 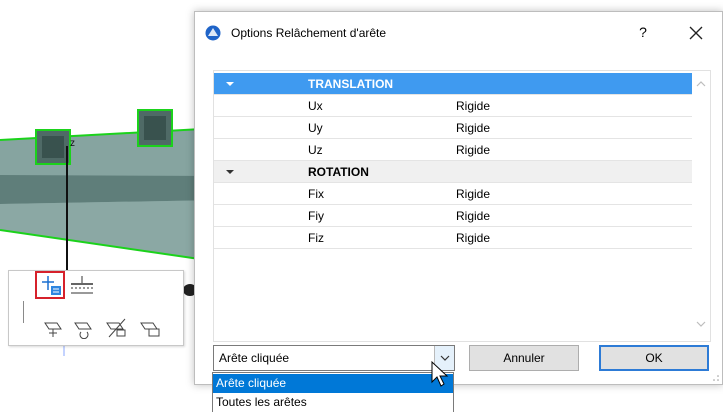 I want to click on param-name: Fiz, so click(x=316, y=238).